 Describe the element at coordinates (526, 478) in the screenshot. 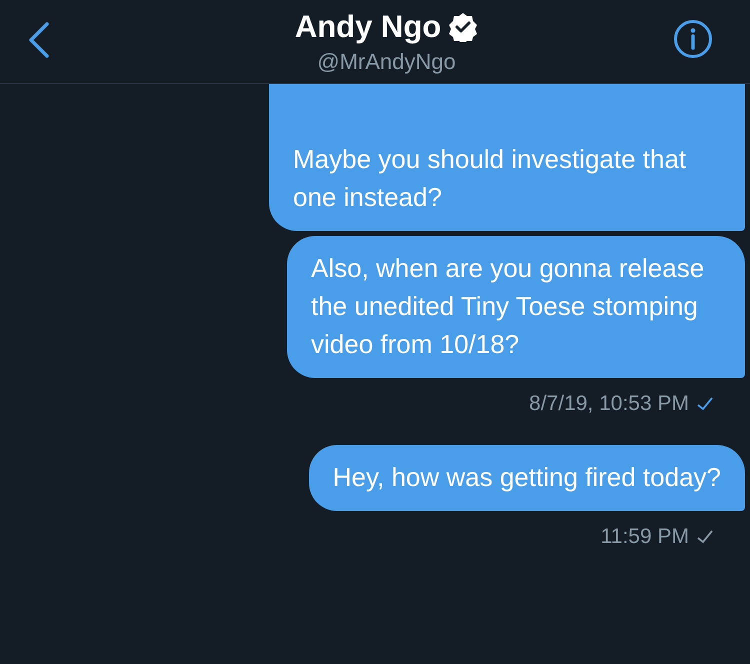

I see `message-bubble: Hey, how was getting fired today?` at that location.